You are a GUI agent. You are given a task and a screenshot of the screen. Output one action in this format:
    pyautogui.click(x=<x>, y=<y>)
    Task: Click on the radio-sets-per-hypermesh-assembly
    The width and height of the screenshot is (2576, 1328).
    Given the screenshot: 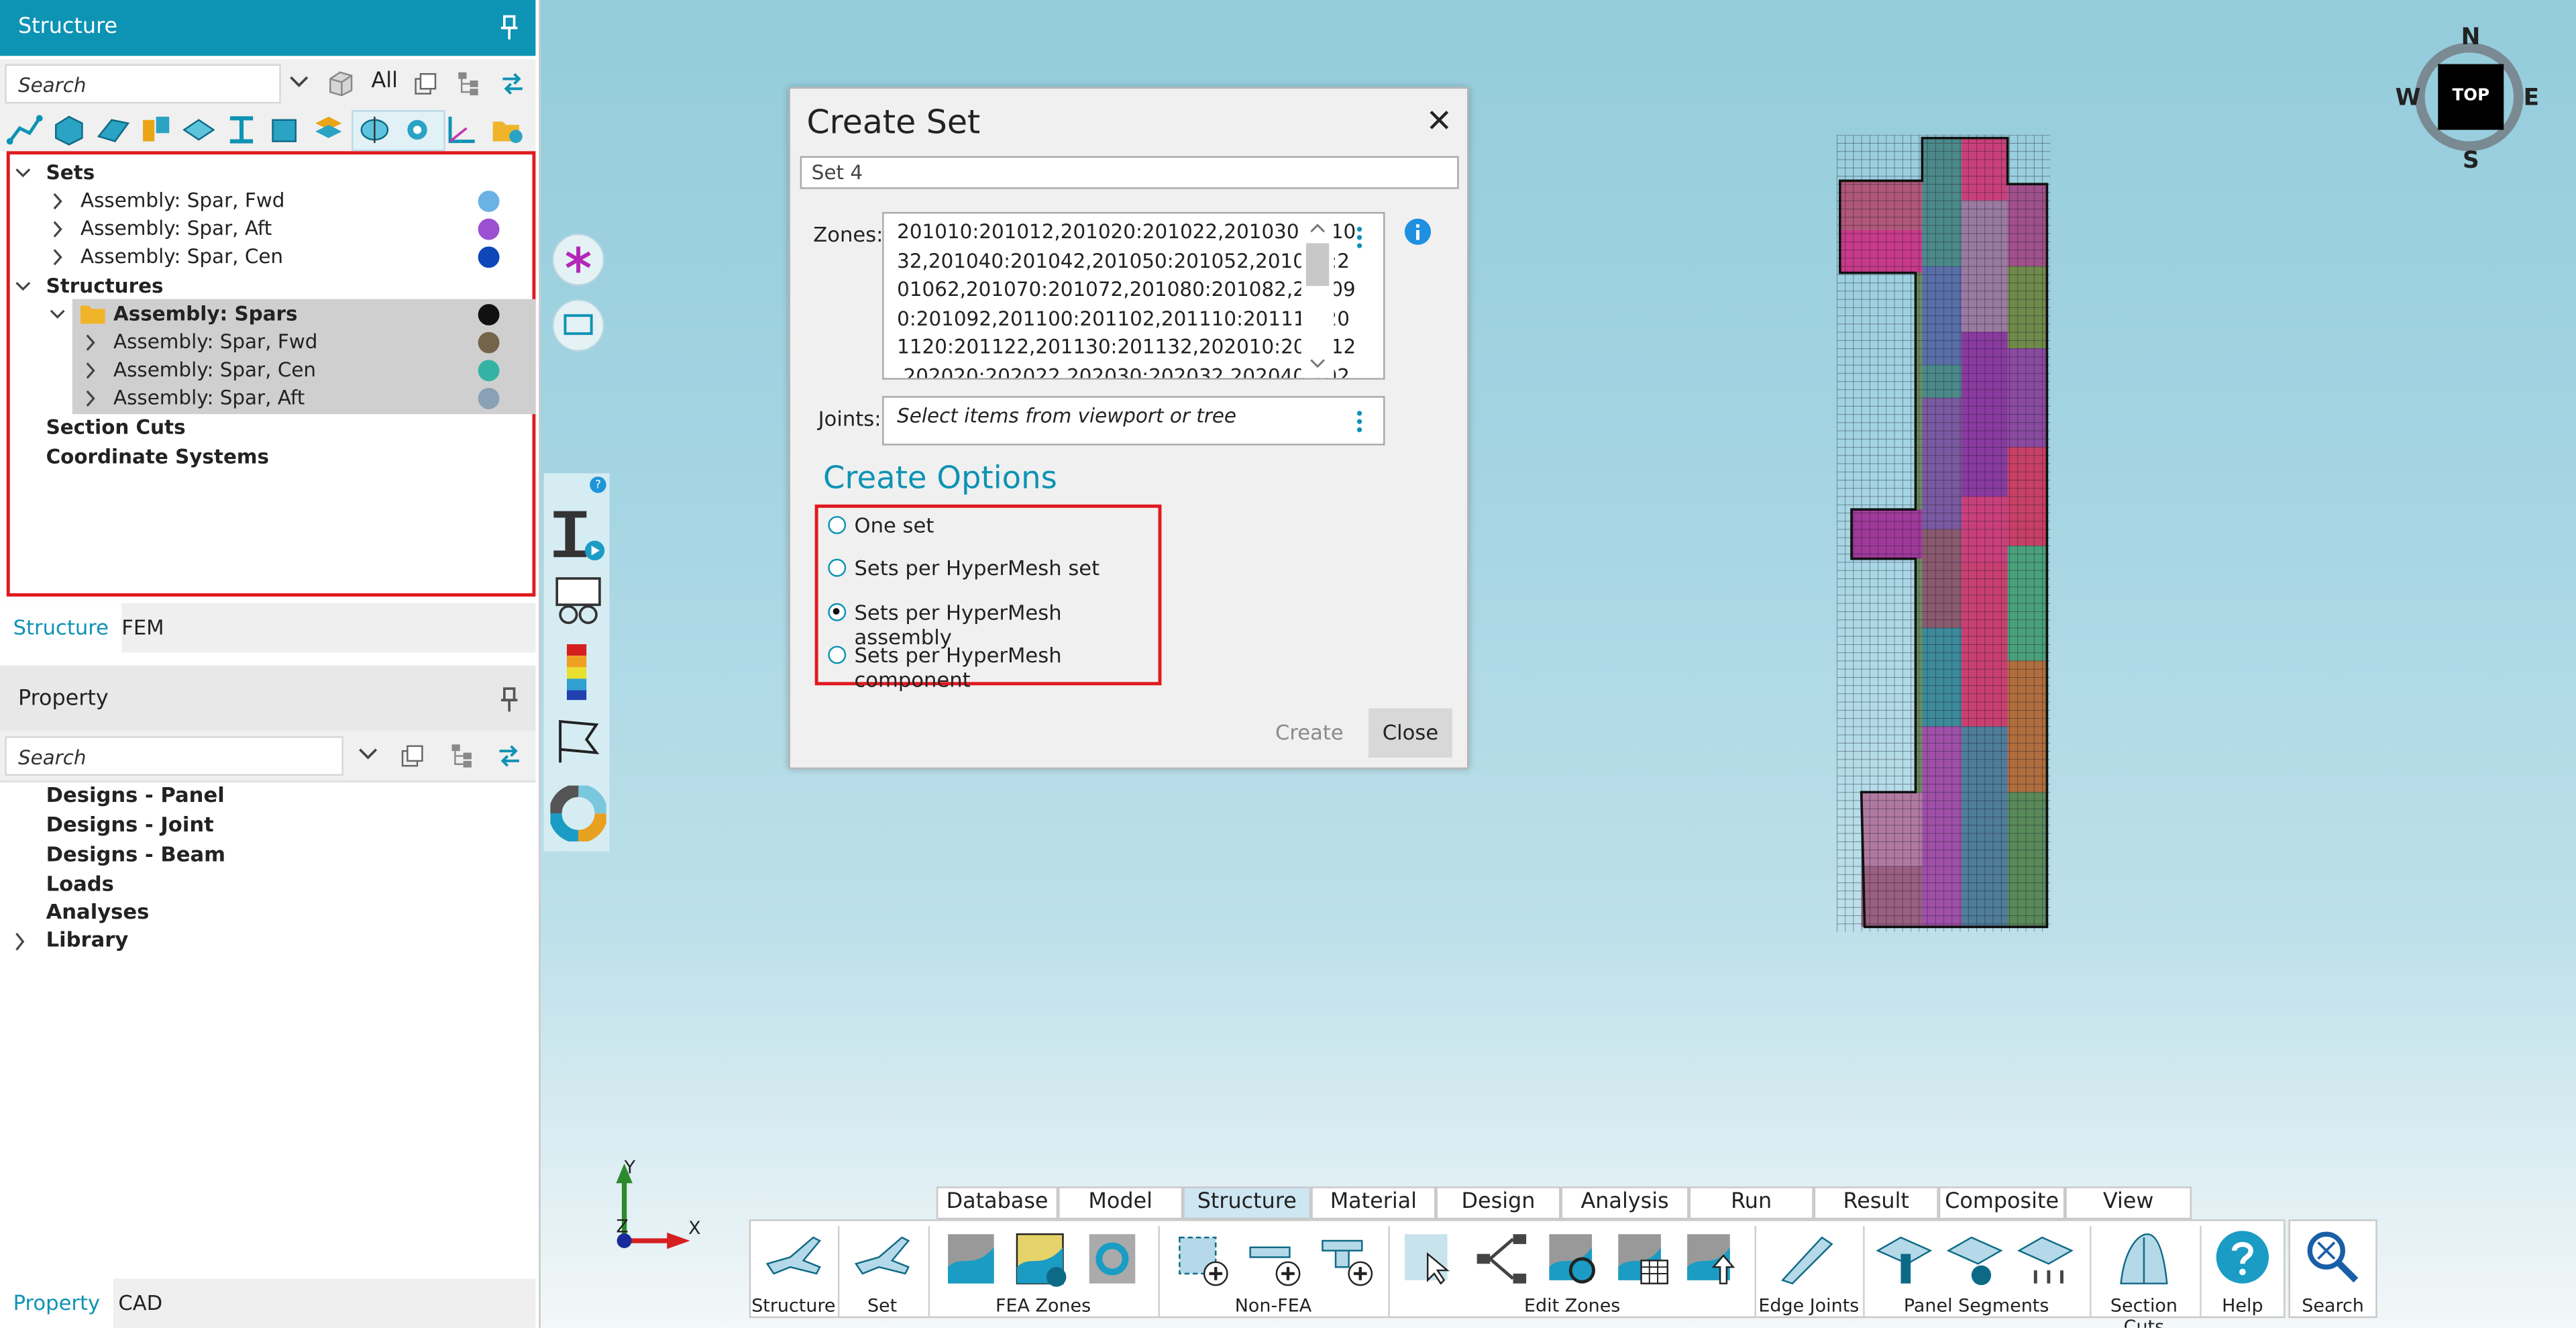 What is the action you would take?
    pyautogui.click(x=837, y=612)
    